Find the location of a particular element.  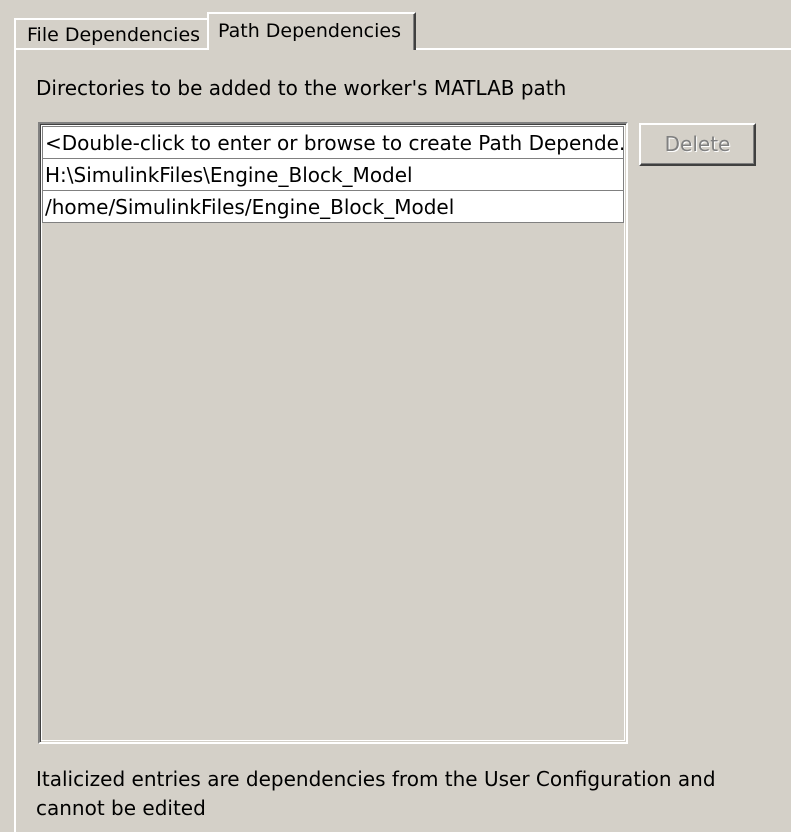

tab-file-dependencies-label: File Dependencies is located at coordinates (114, 35).